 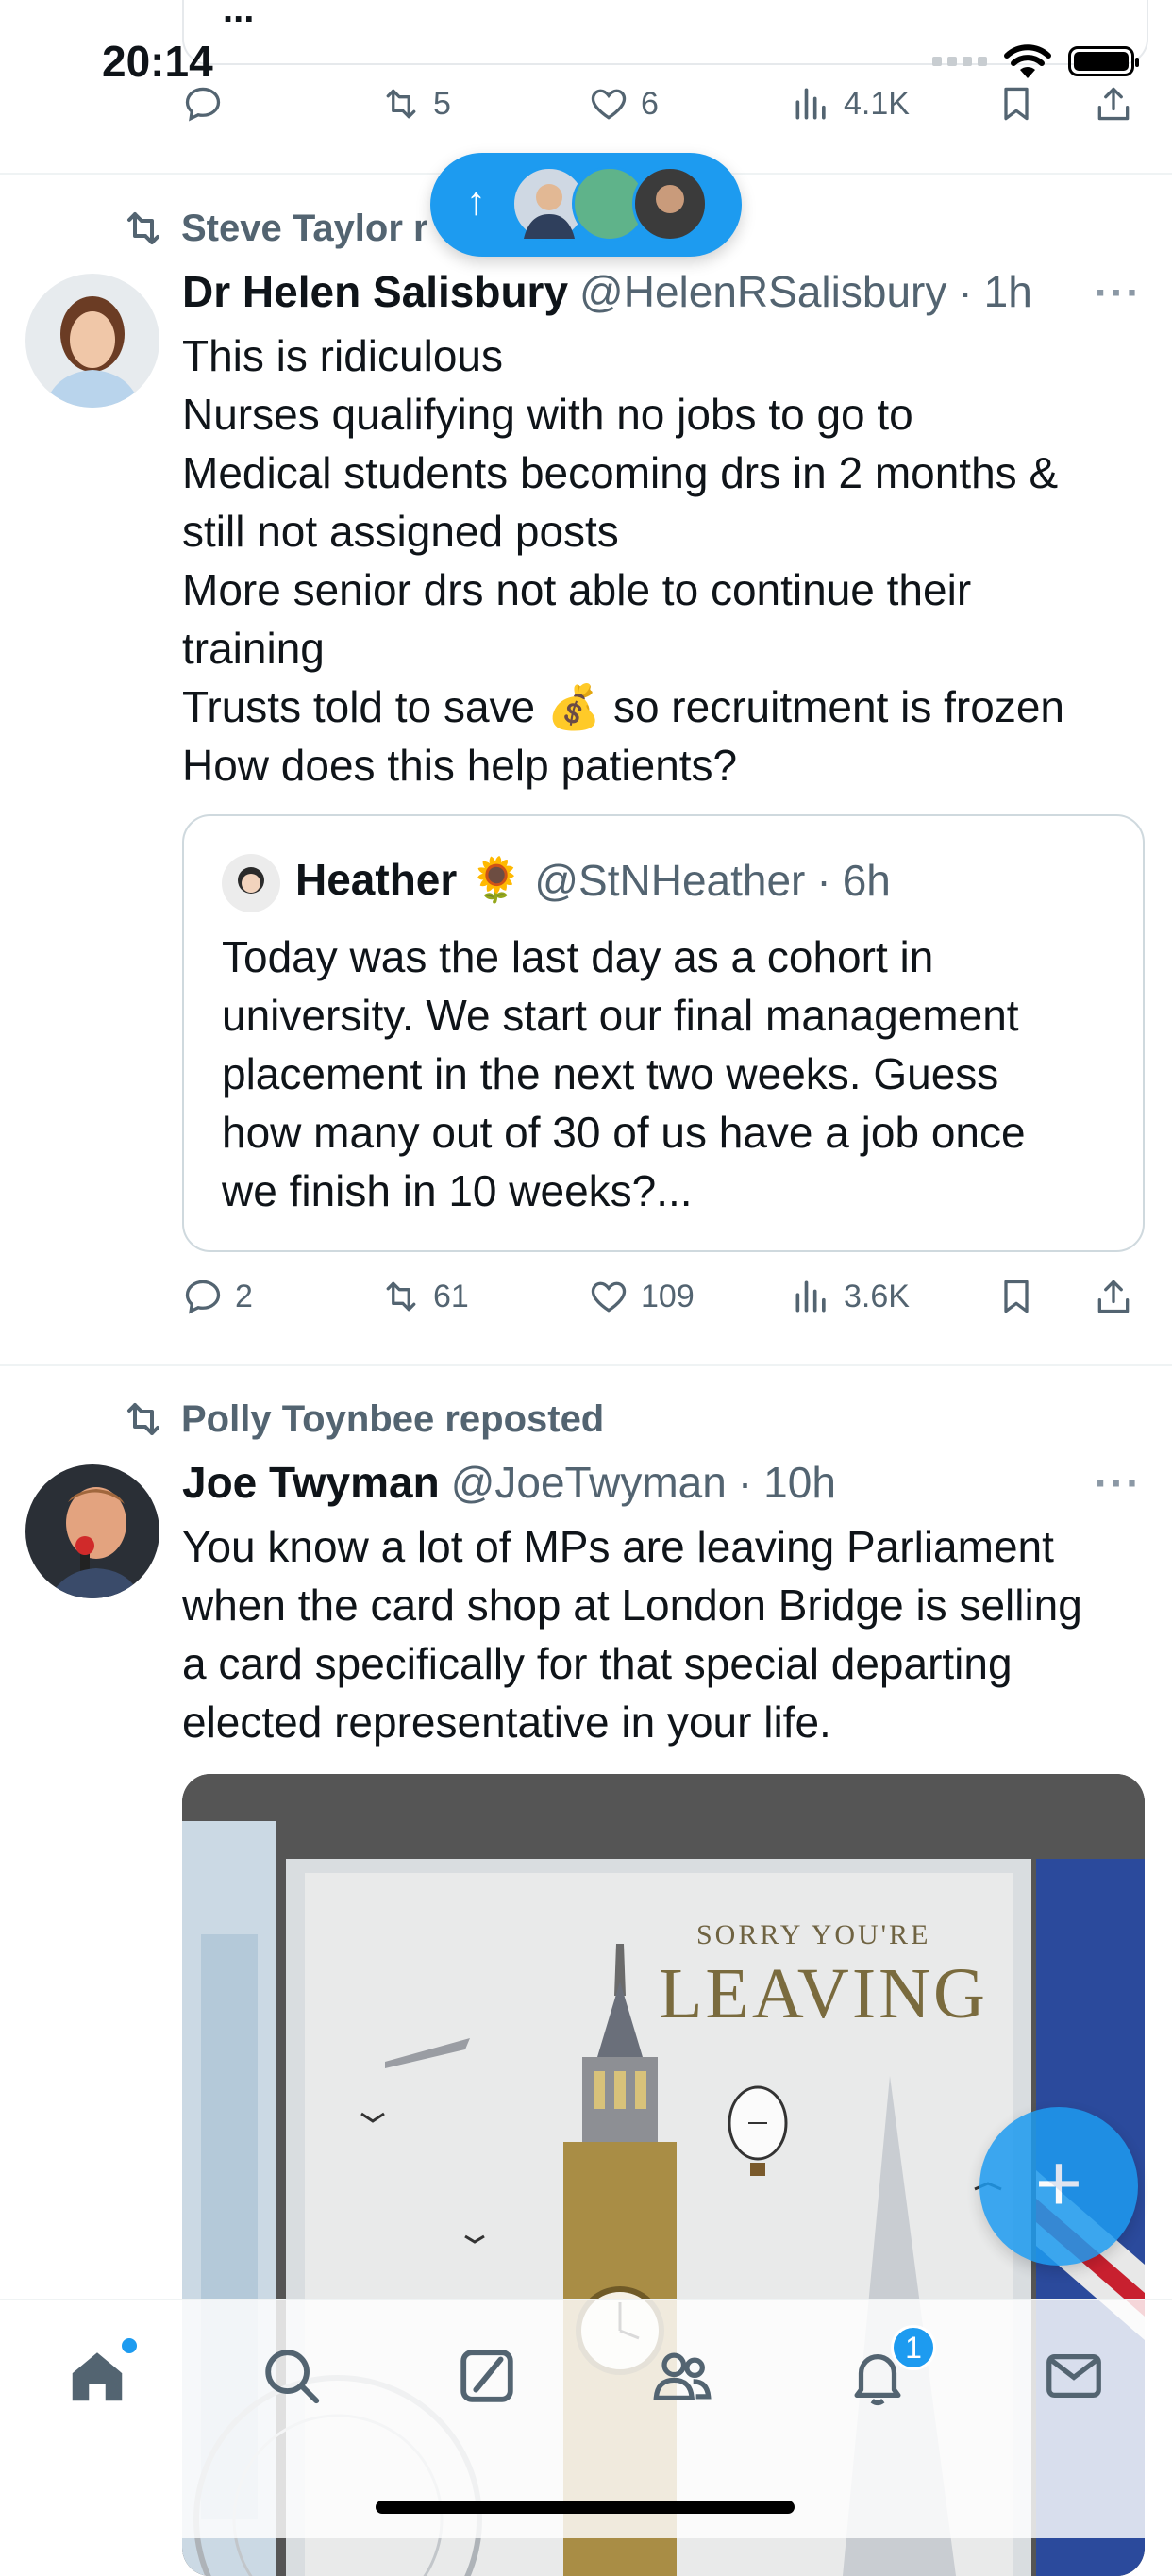 I want to click on quoted-handle: @StNHeather, so click(x=669, y=880).